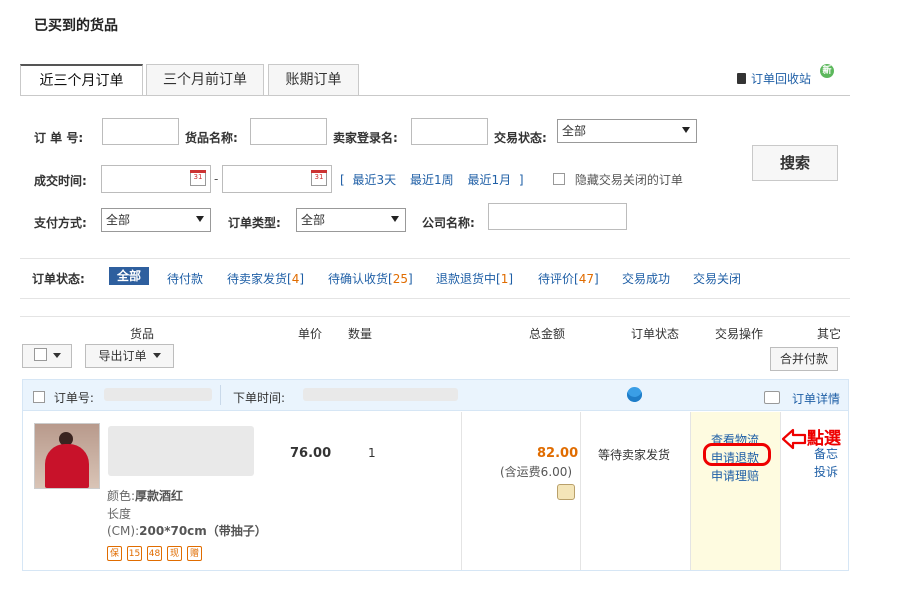  What do you see at coordinates (829, 334) in the screenshot?
I see `col-header-other: 其它` at bounding box center [829, 334].